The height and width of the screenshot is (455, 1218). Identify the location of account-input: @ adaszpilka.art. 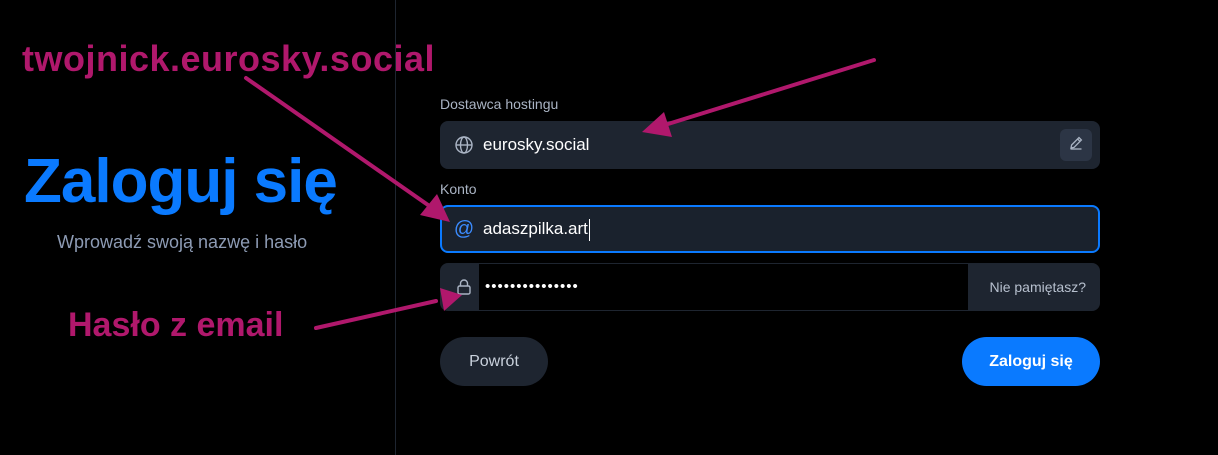
(770, 229).